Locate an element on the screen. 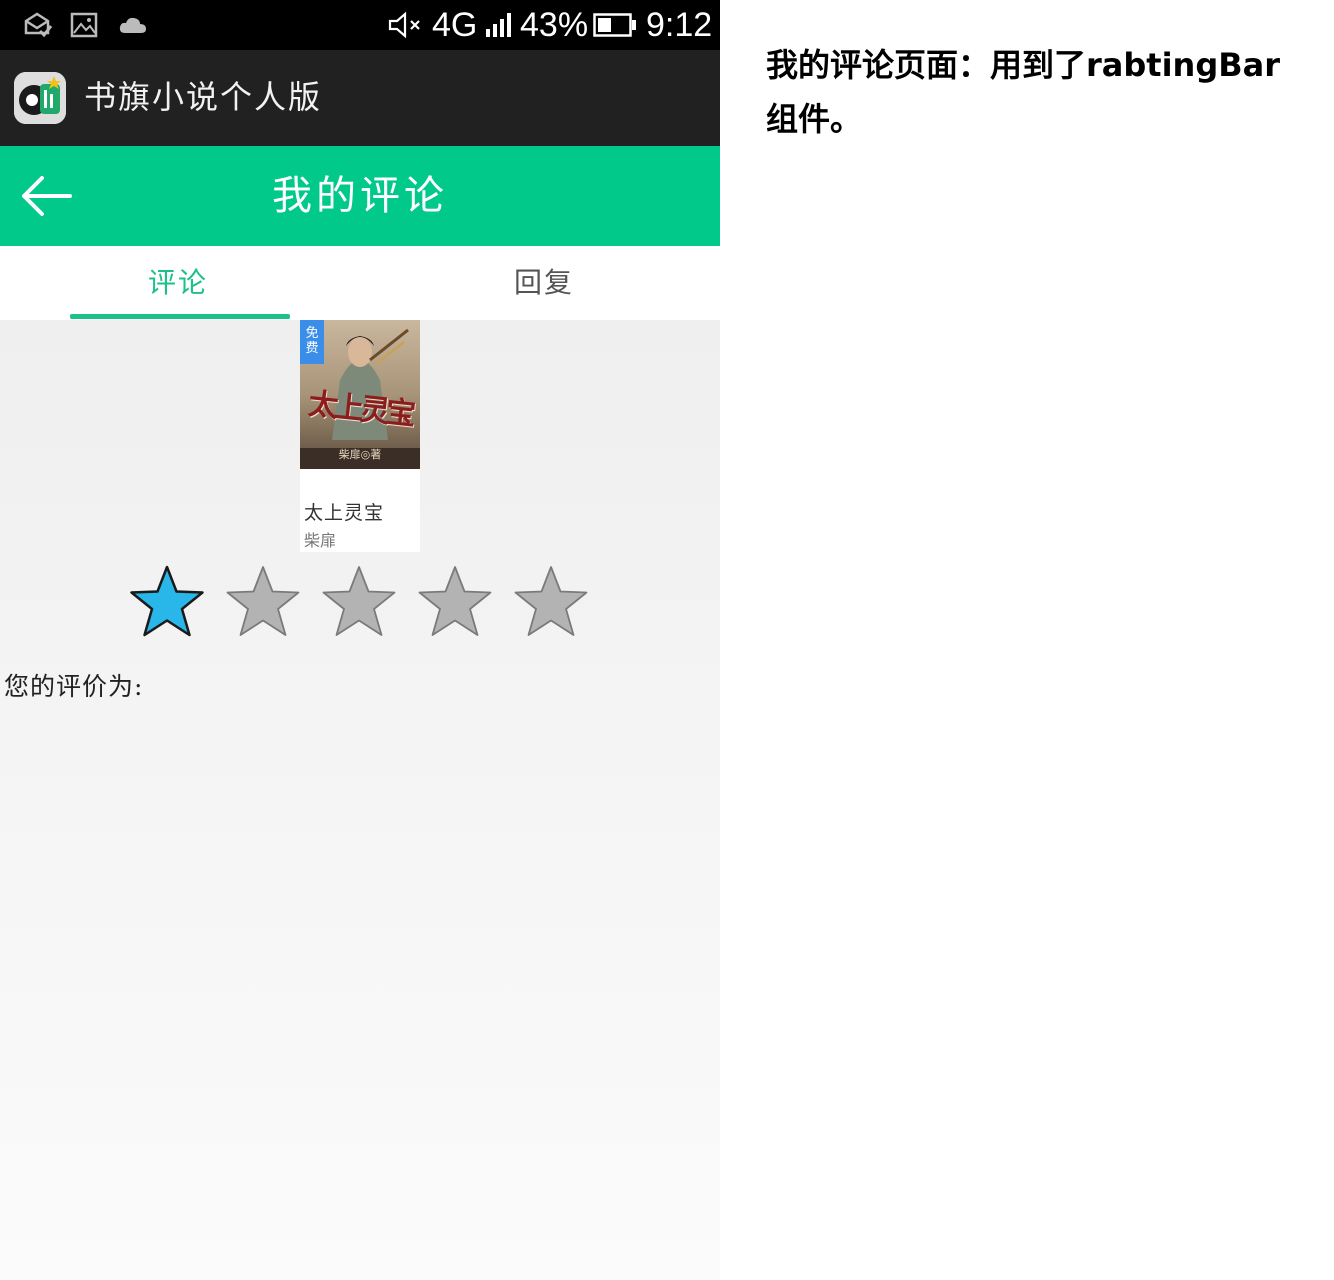  book-cover: 免费 太上灵宝 柴扉◎著 is located at coordinates (360, 394).